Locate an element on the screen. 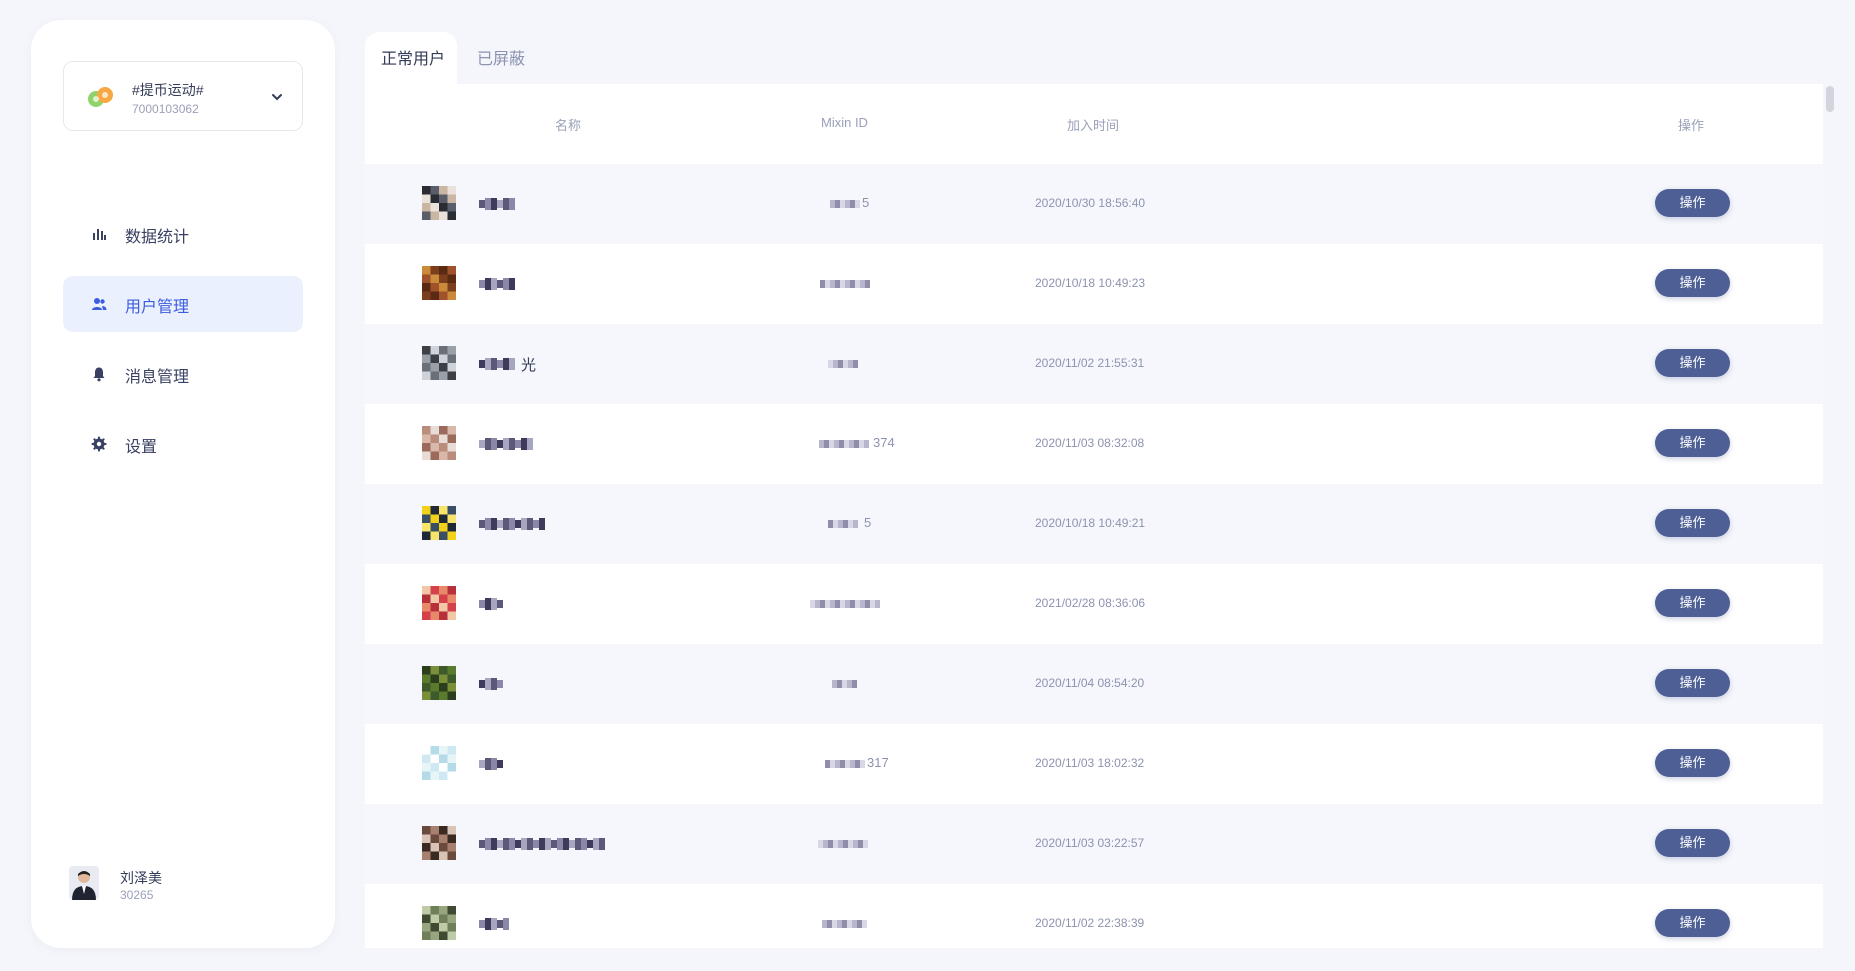 The width and height of the screenshot is (1855, 971). table-row: 2021/02/28 08:36:06 操作 is located at coordinates (1094, 604).